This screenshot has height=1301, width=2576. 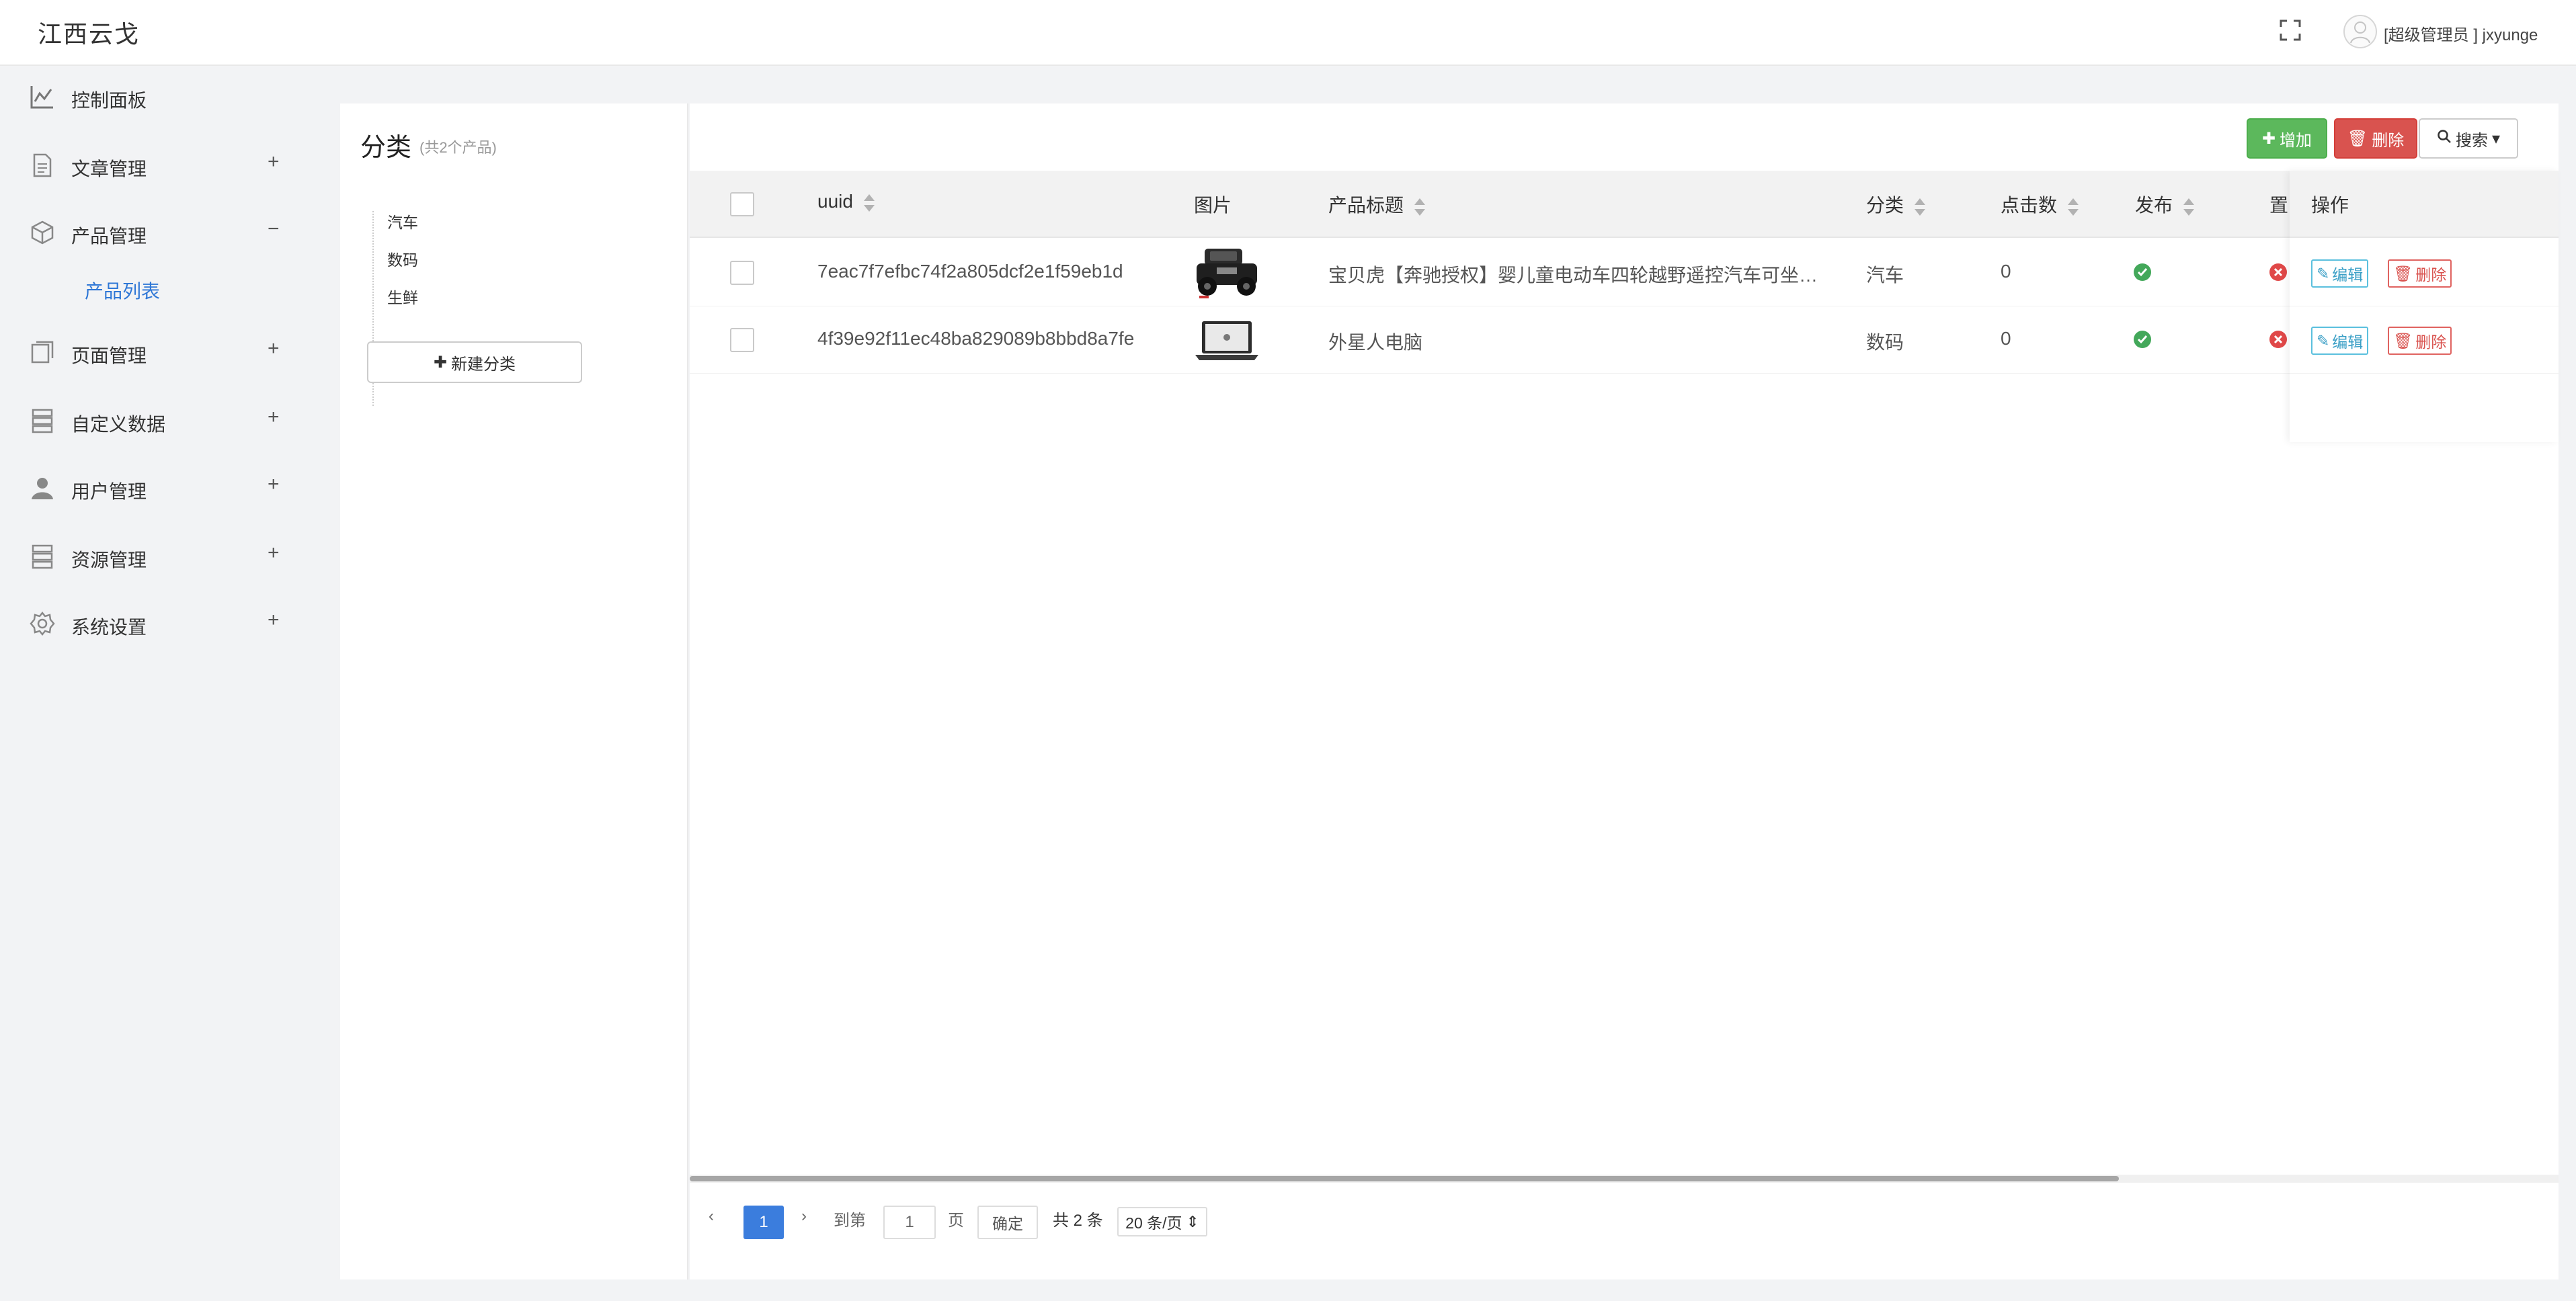 What do you see at coordinates (2165, 204) in the screenshot?
I see `column-header-published: 发布` at bounding box center [2165, 204].